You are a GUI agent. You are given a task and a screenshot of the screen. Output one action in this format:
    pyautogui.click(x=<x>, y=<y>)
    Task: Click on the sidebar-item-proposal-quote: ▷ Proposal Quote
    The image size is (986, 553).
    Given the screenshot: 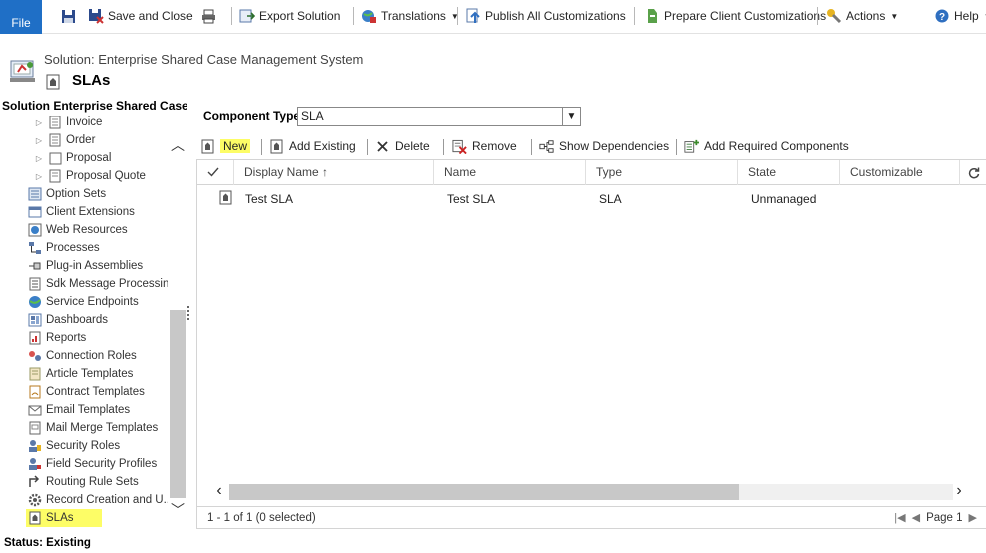 What is the action you would take?
    pyautogui.click(x=90, y=176)
    